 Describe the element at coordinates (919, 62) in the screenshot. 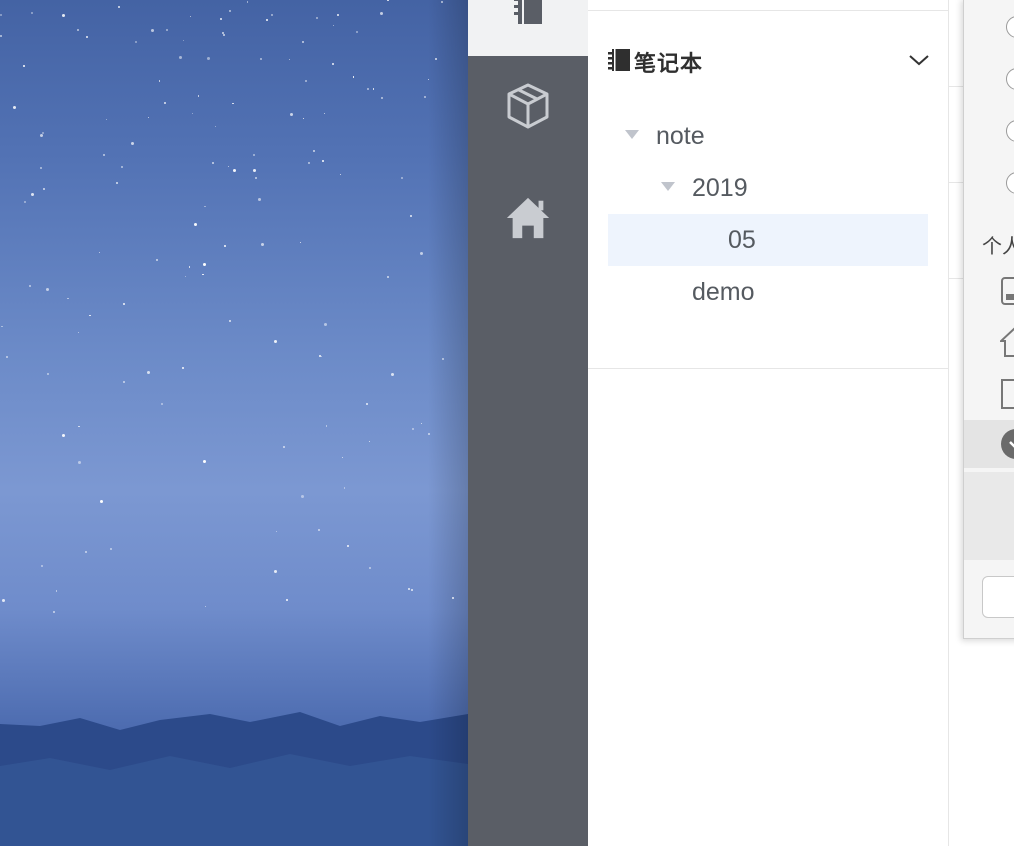

I see `chevron-down-icon` at that location.